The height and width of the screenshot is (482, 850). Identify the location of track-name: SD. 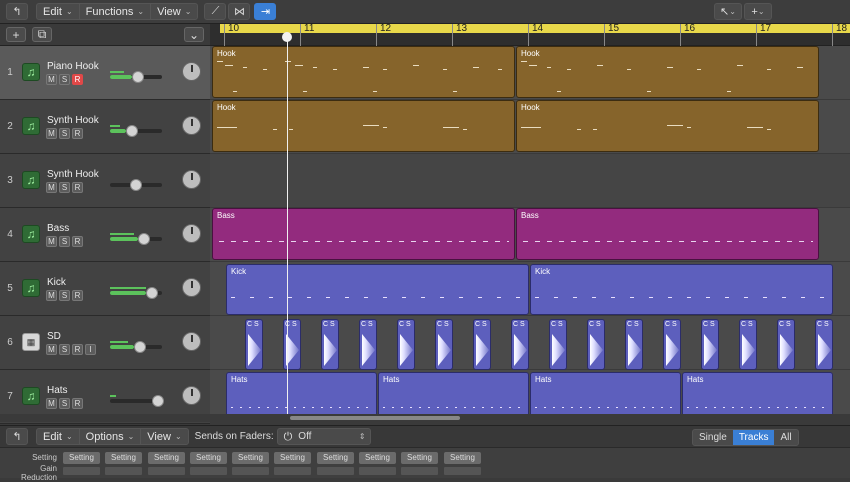
(54, 336).